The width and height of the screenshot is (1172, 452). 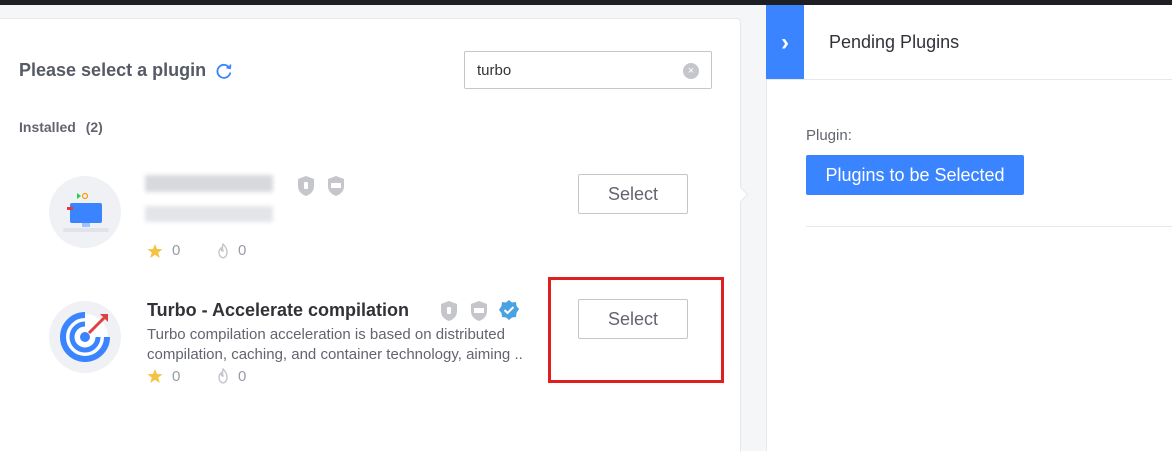 I want to click on clear-icon: ×, so click(x=691, y=71).